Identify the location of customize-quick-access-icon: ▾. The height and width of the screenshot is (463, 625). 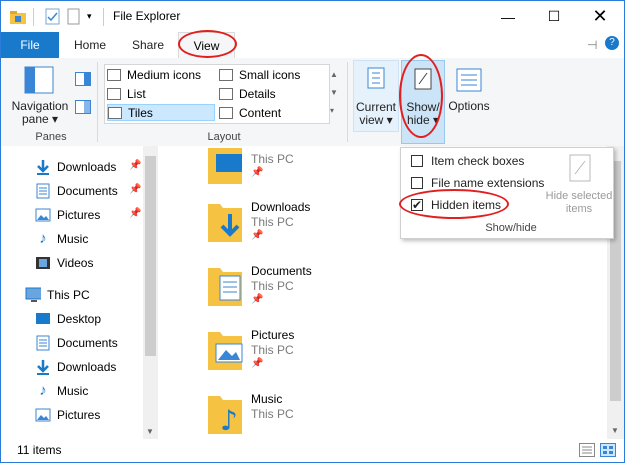
(89, 20).